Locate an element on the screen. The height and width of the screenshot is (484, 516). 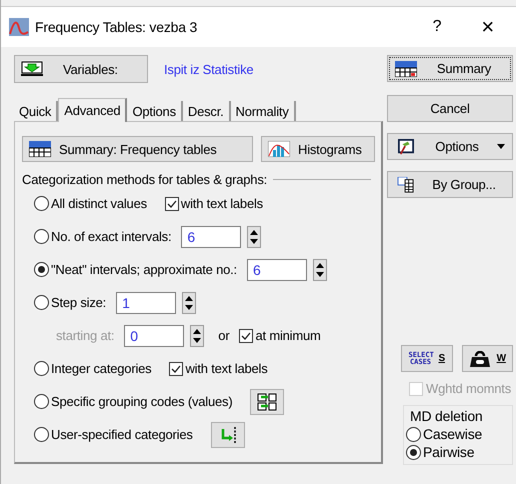
checkbox-label: at minimum is located at coordinates (288, 335).